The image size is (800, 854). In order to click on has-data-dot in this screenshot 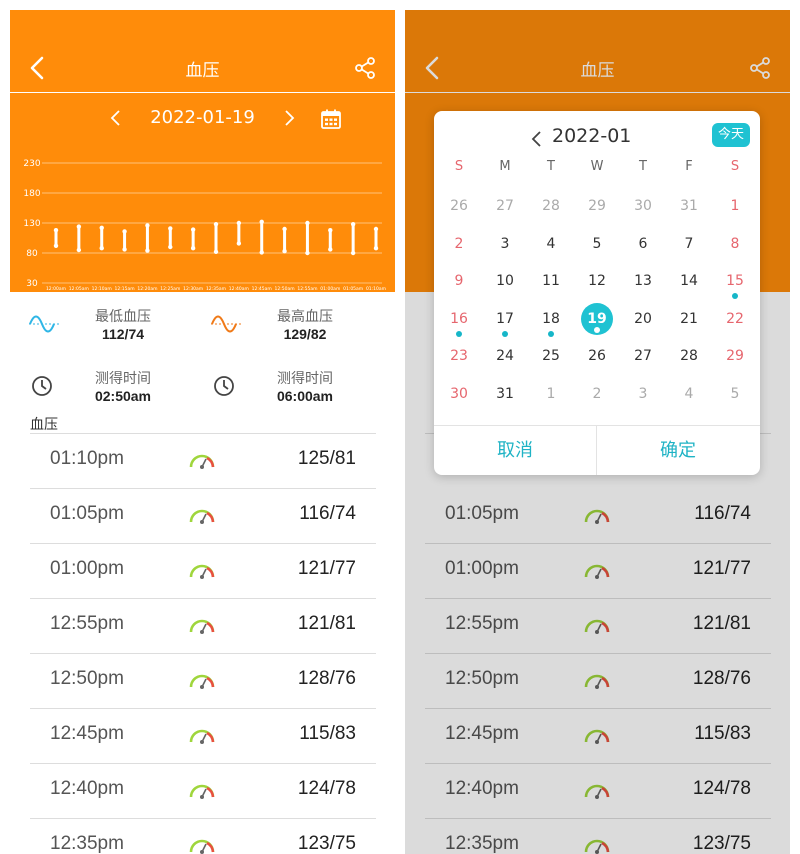, I will do `click(551, 333)`.